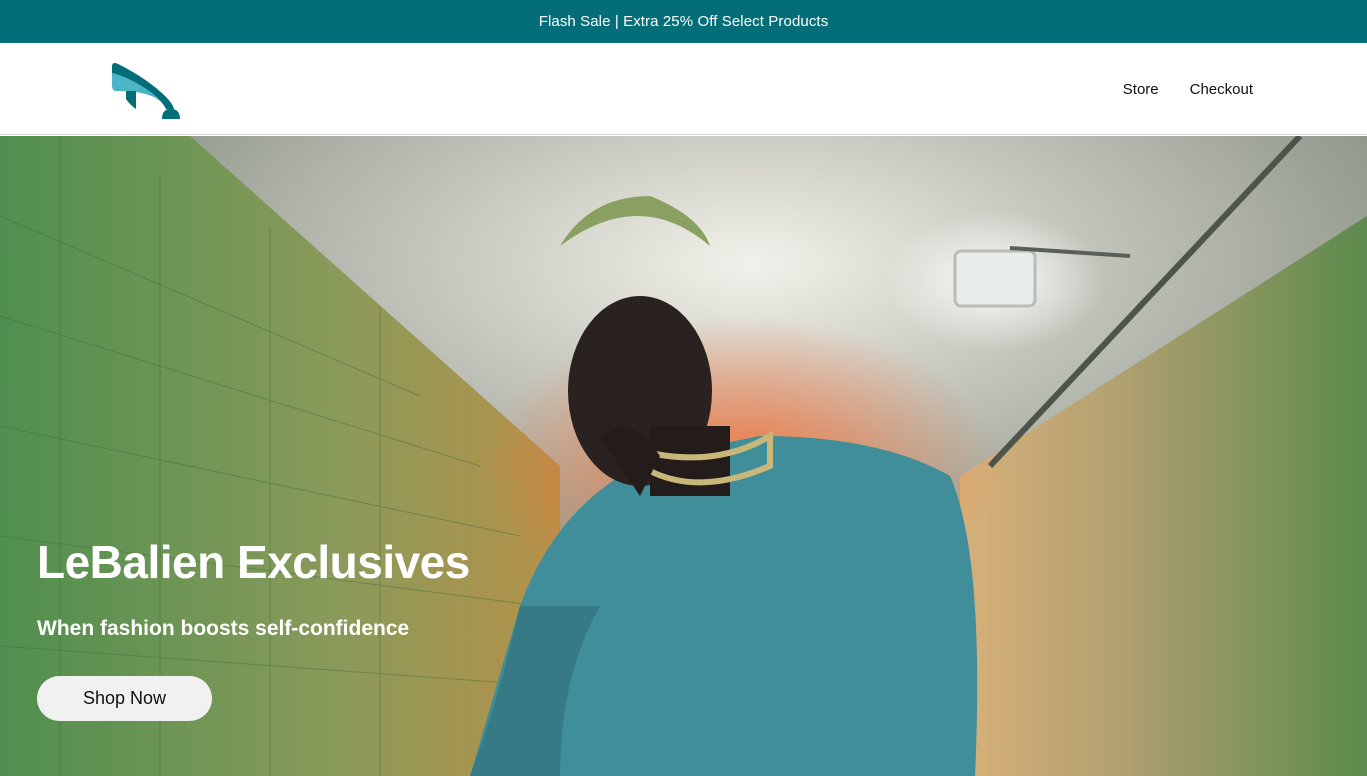  Describe the element at coordinates (146, 91) in the screenshot. I see `whale-tail-logo-icon` at that location.